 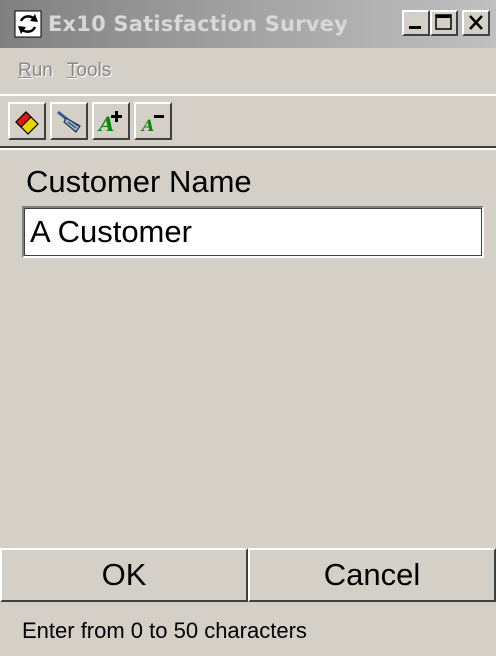 What do you see at coordinates (139, 181) in the screenshot?
I see `customer-name-label: Customer Name` at bounding box center [139, 181].